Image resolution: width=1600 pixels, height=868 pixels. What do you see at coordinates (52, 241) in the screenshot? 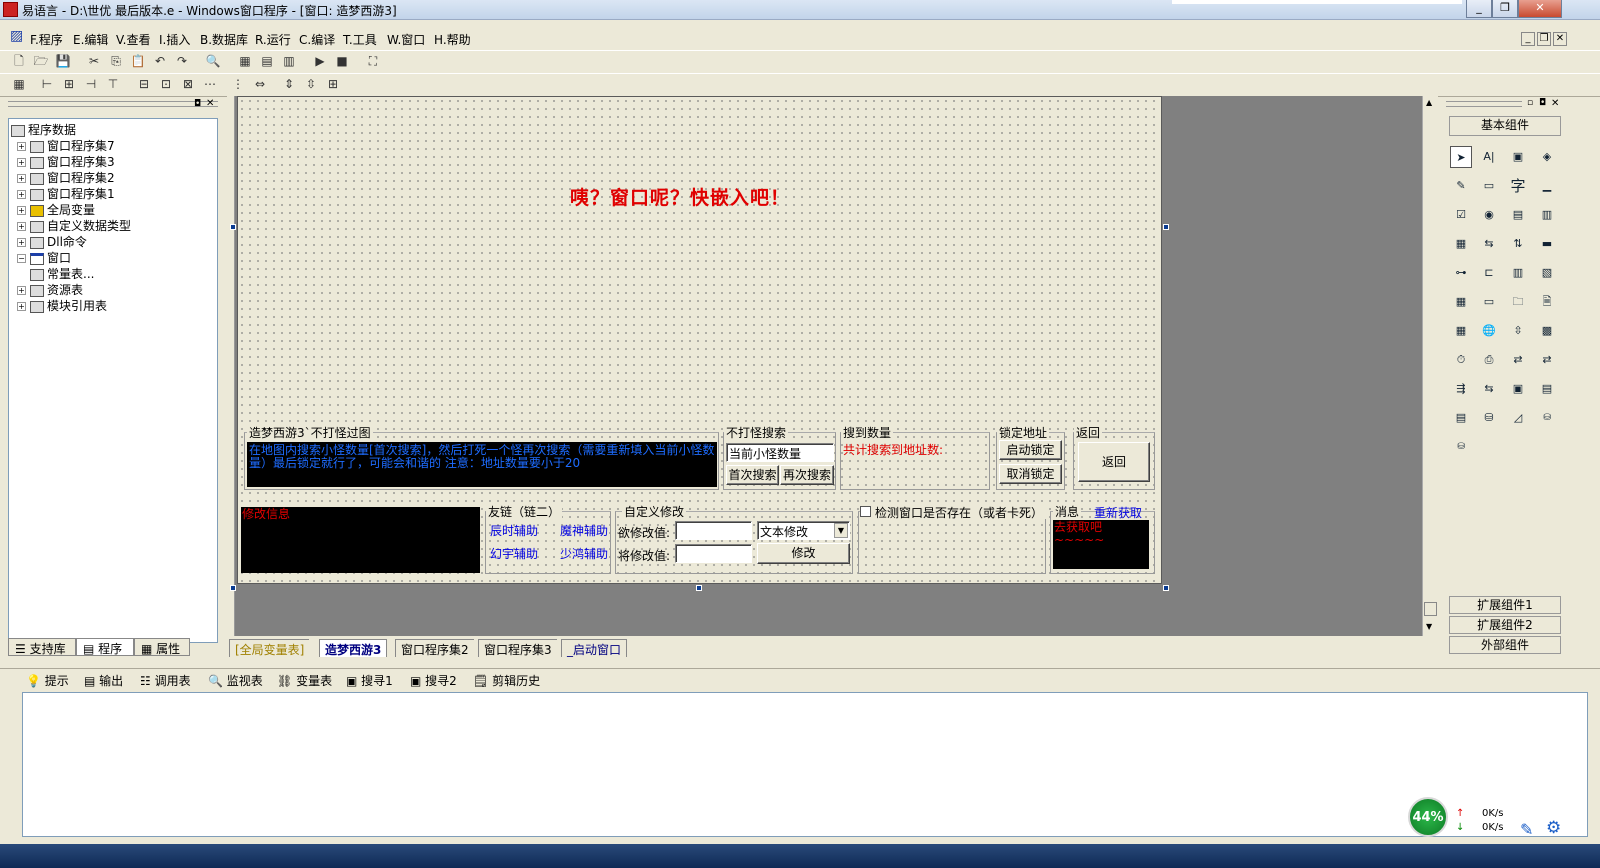
I see `tree-item: + Dll命令` at bounding box center [52, 241].